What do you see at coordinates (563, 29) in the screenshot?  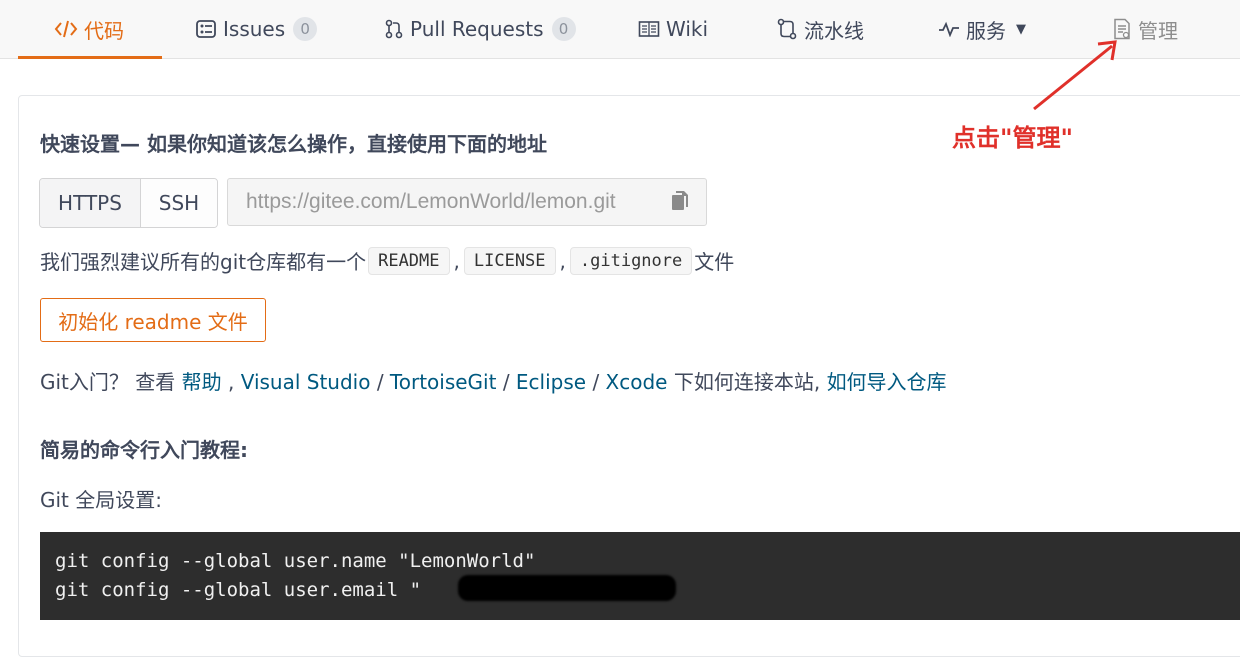 I see `pull-requests-count-badge: 0` at bounding box center [563, 29].